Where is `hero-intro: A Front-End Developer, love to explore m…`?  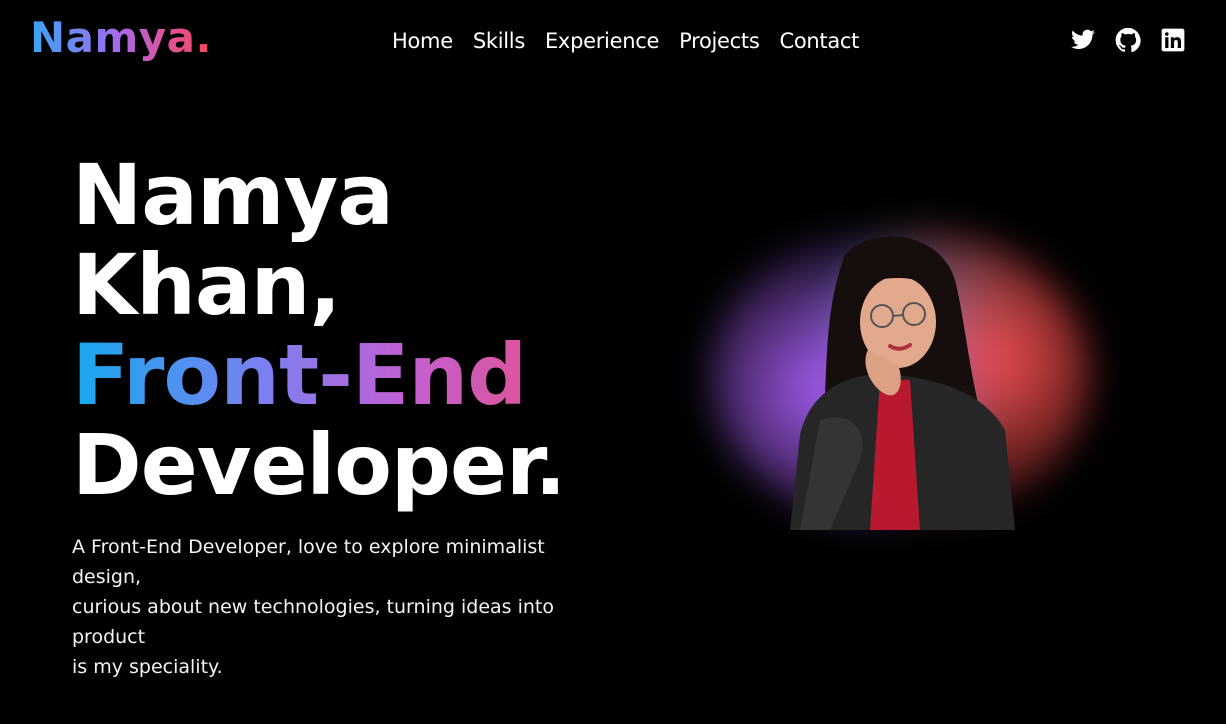 hero-intro: A Front-End Developer, love to explore m… is located at coordinates (332, 607).